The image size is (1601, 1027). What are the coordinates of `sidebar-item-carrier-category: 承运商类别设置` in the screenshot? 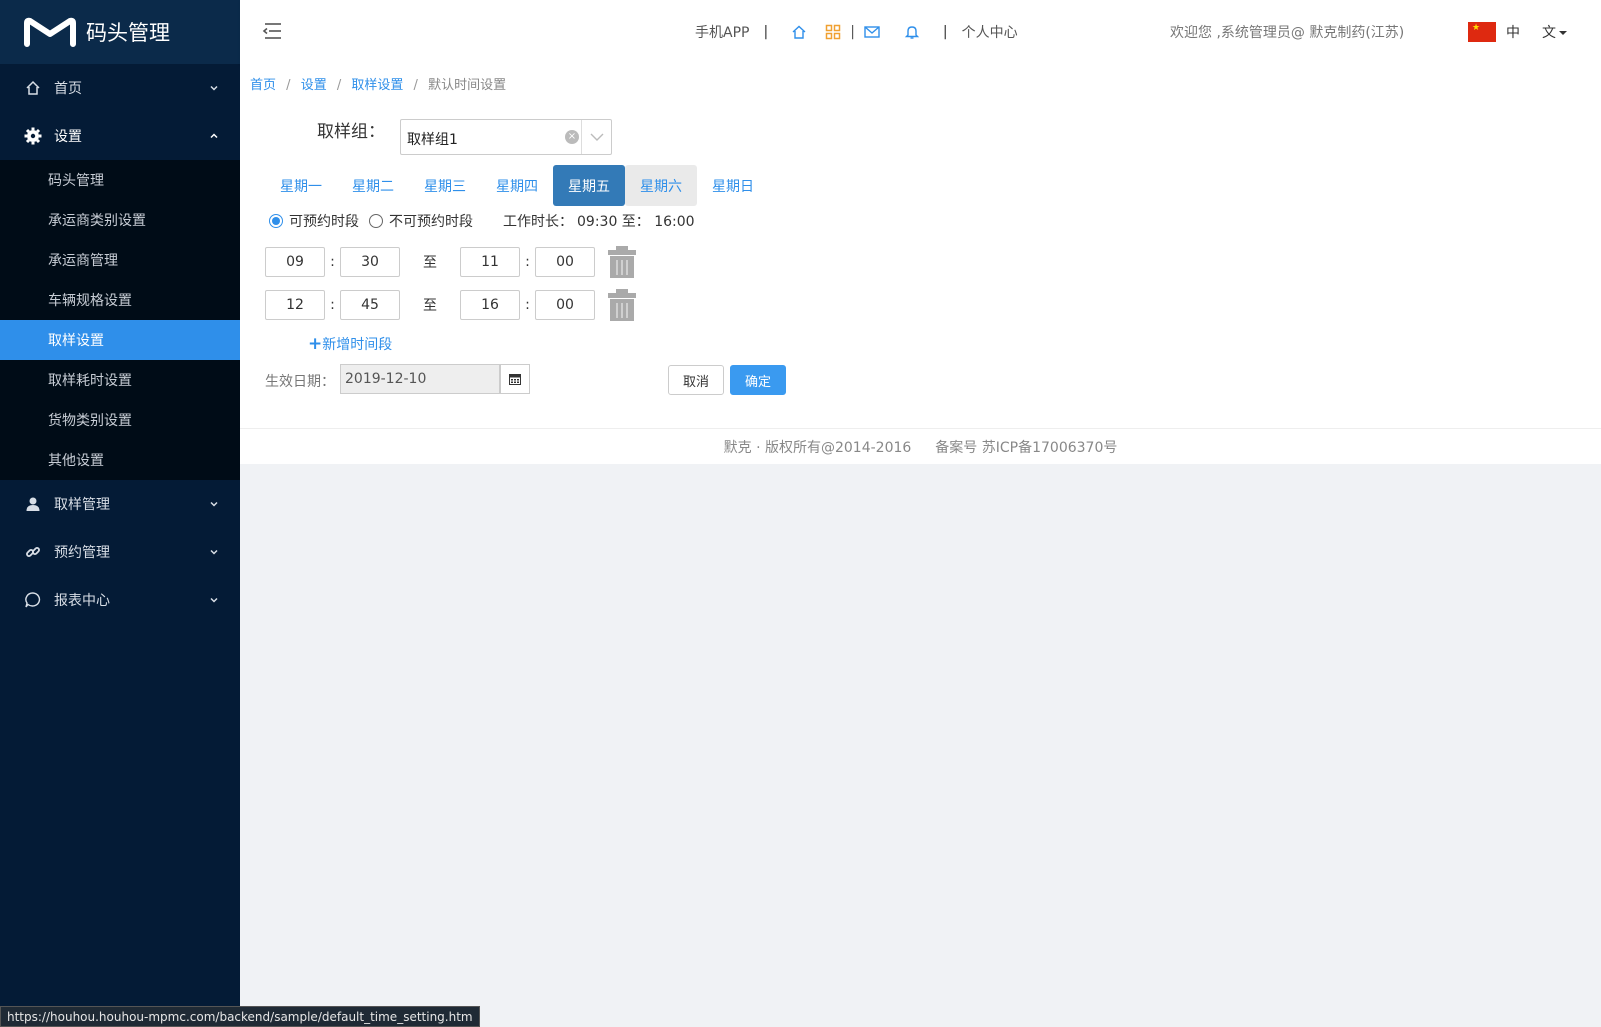 It's located at (120, 220).